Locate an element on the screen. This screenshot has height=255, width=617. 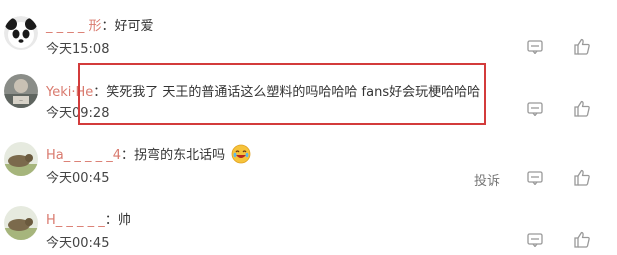
panda-avatar-image is located at coordinates (21, 33).